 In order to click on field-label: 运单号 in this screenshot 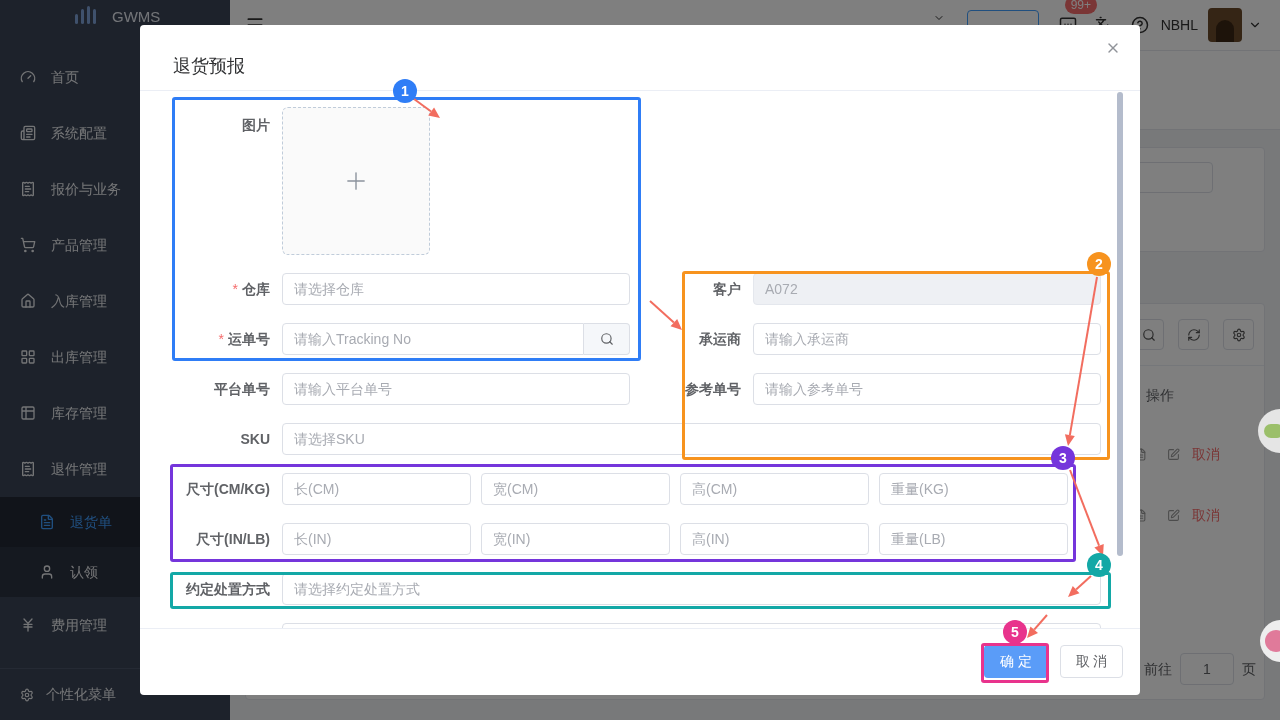, I will do `click(249, 339)`.